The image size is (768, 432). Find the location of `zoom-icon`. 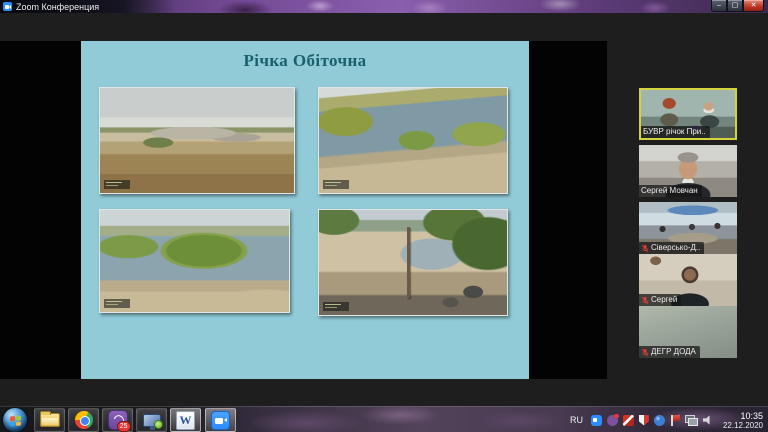

zoom-icon is located at coordinates (220, 420).